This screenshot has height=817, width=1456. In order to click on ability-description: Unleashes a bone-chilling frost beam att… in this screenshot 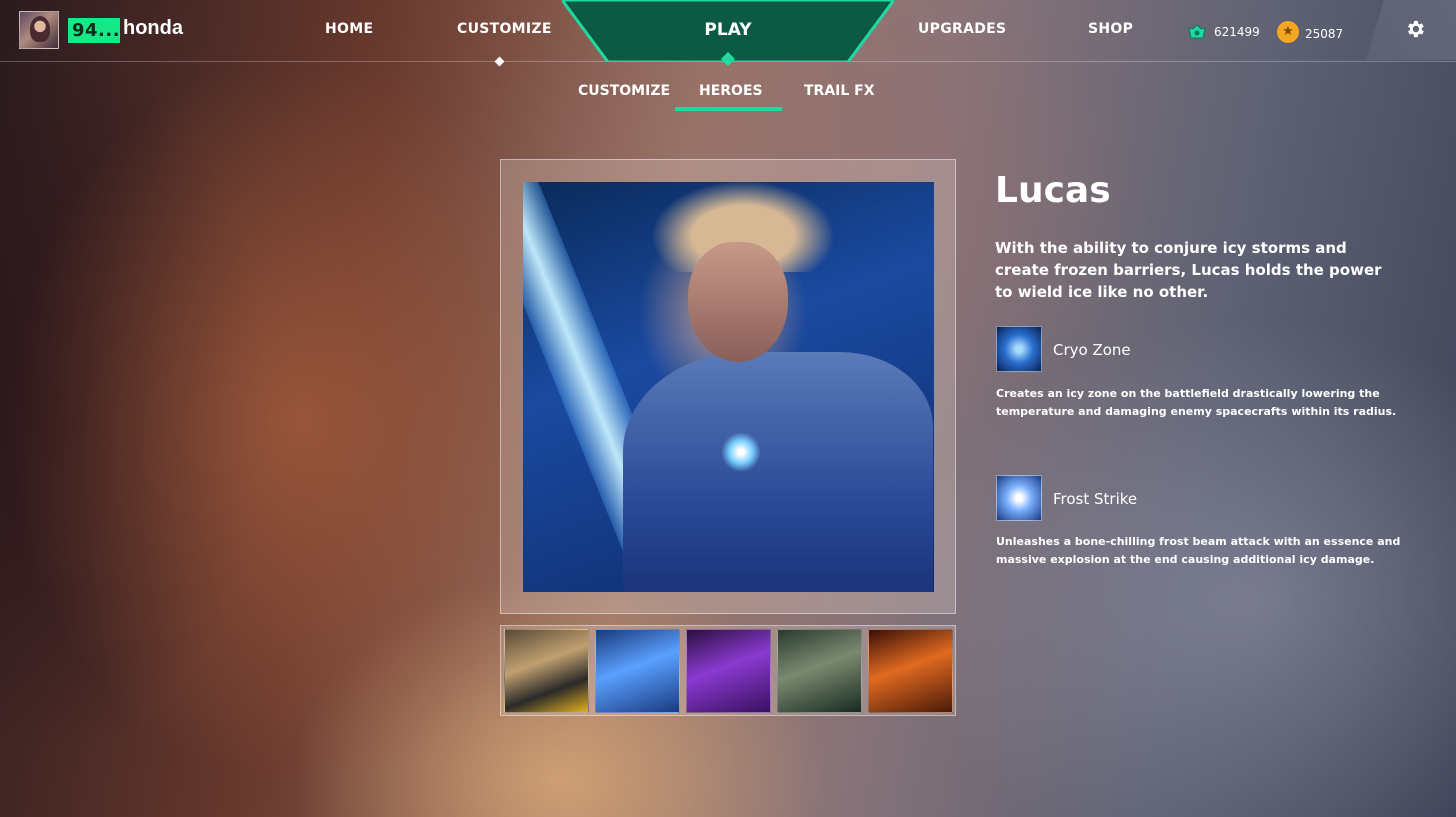, I will do `click(1198, 550)`.